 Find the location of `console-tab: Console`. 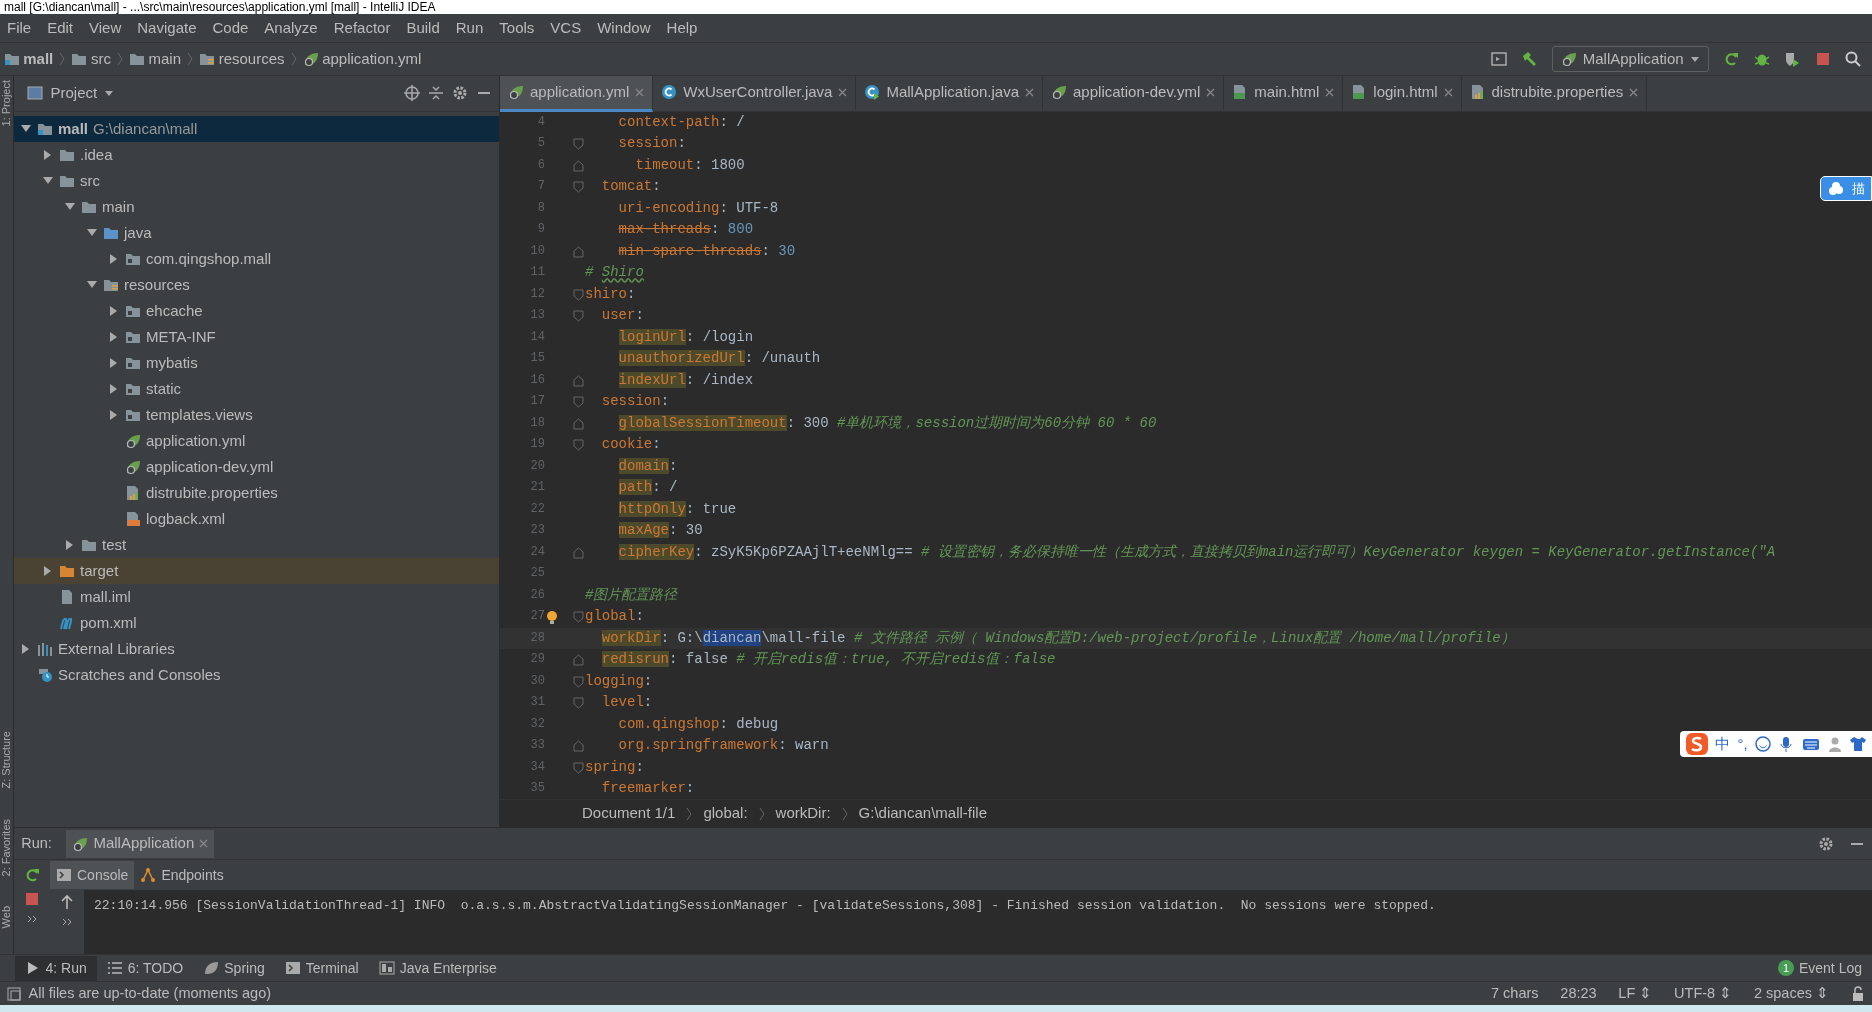

console-tab: Console is located at coordinates (92, 875).